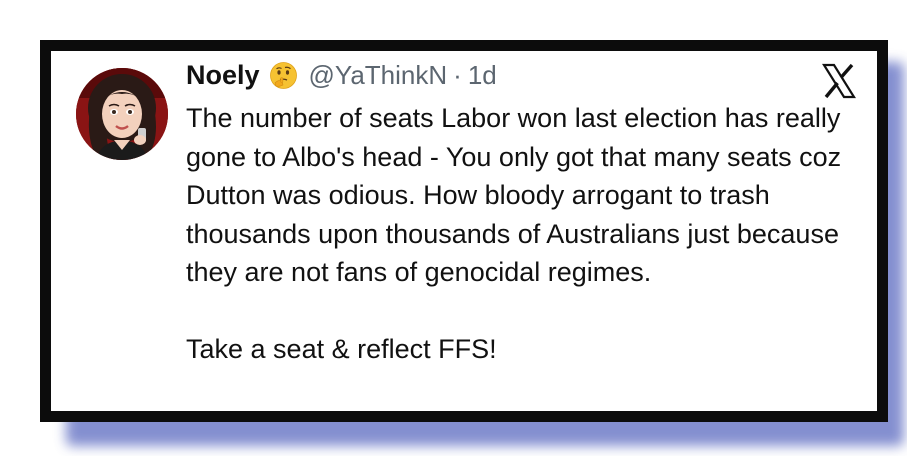  What do you see at coordinates (283, 75) in the screenshot?
I see `thinking-face-icon` at bounding box center [283, 75].